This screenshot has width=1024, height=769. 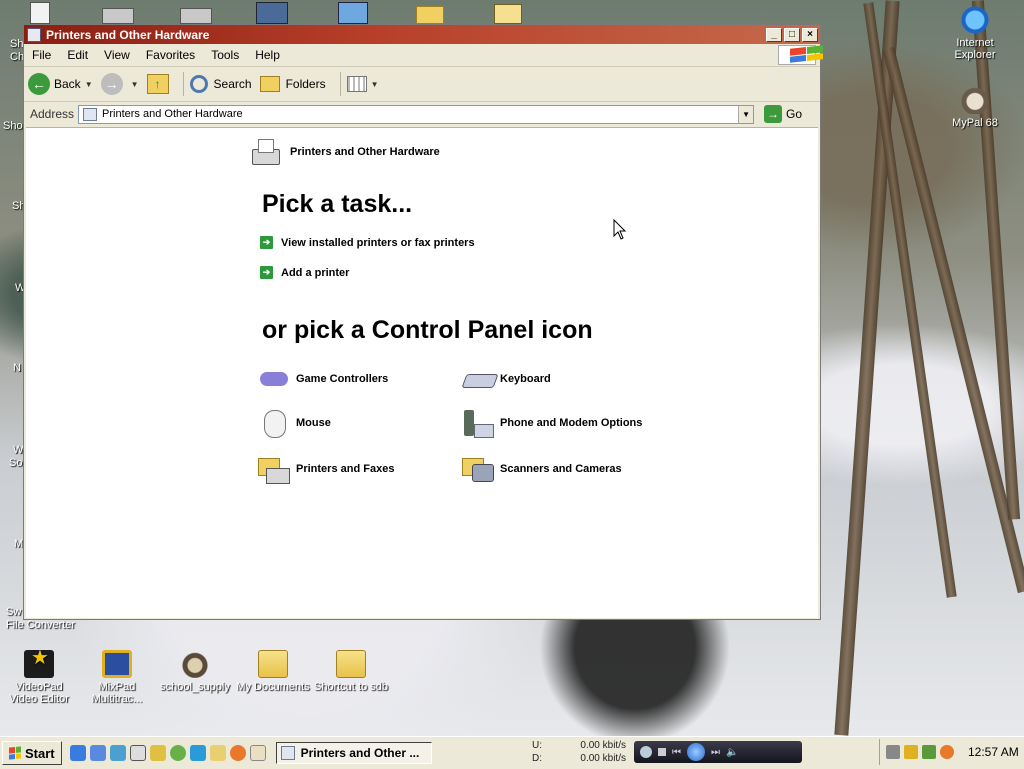 What do you see at coordinates (167, 753) in the screenshot?
I see `quick-launch` at bounding box center [167, 753].